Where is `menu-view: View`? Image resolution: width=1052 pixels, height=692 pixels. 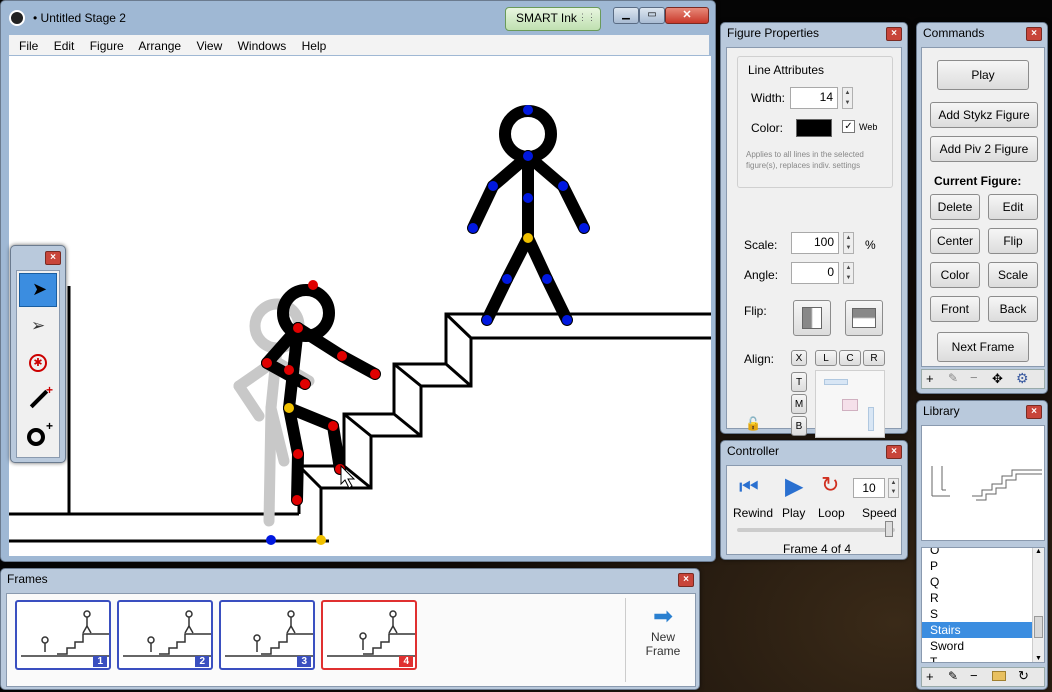 menu-view: View is located at coordinates (209, 46).